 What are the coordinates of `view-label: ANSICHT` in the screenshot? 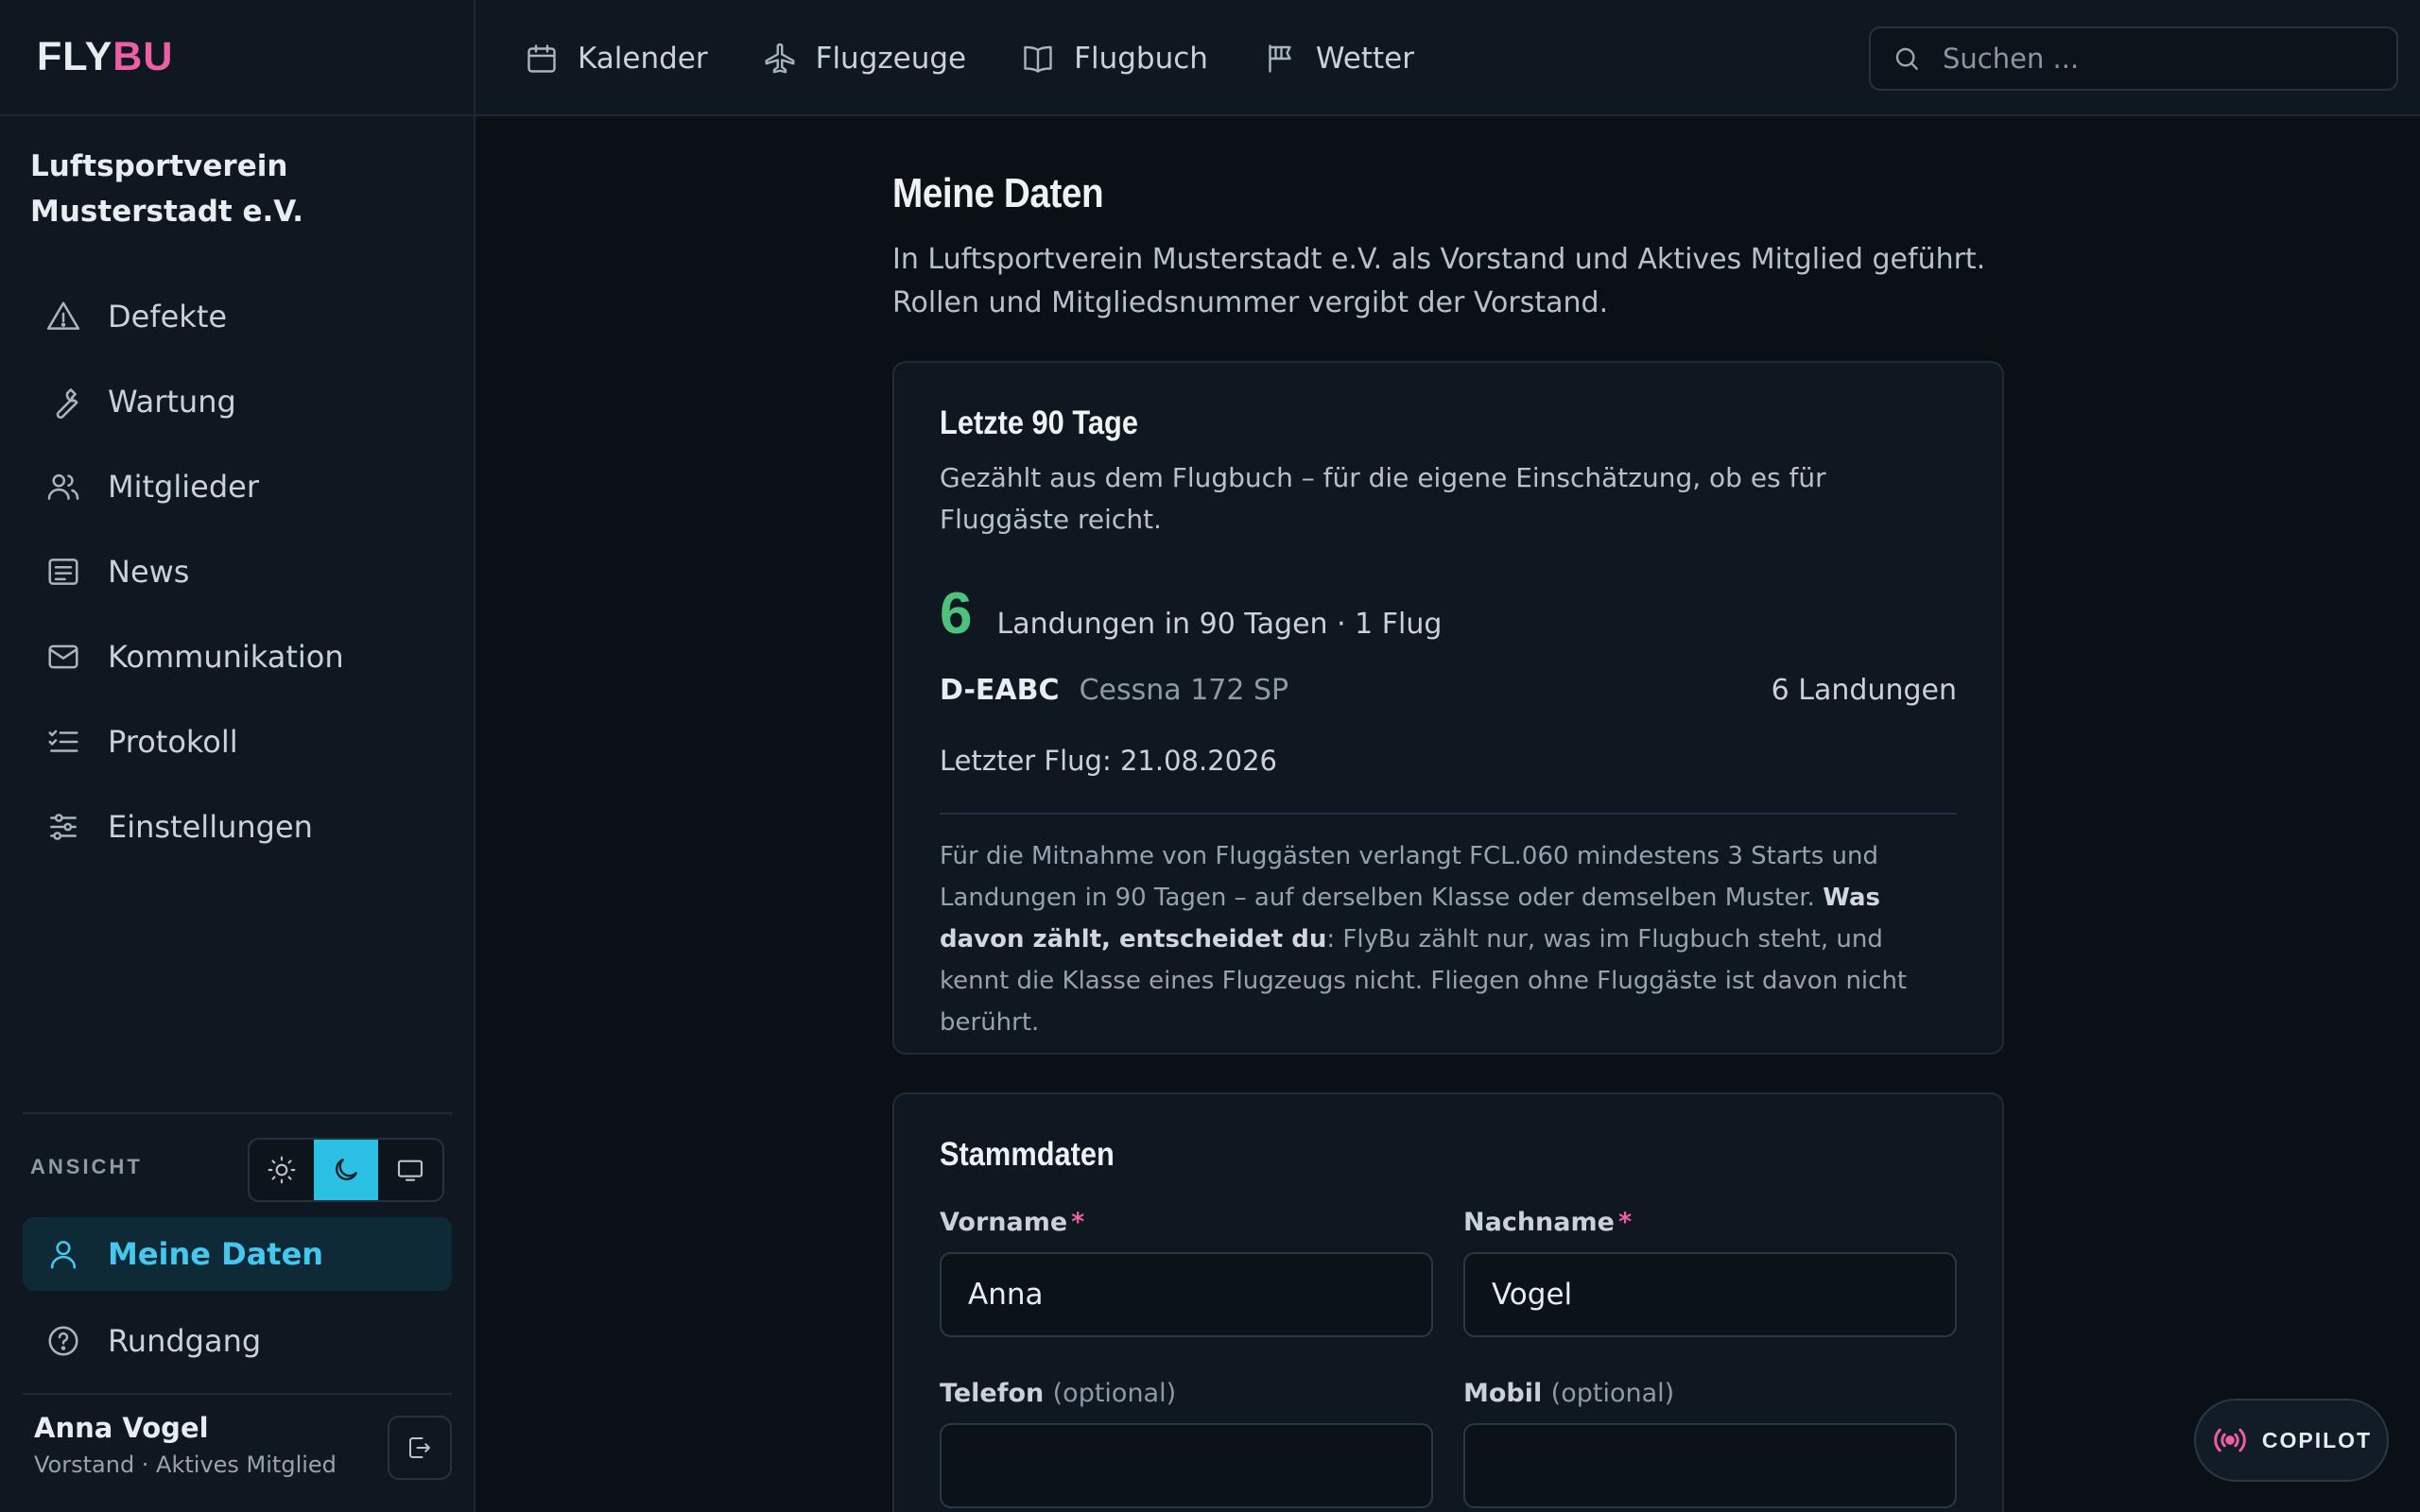 It's located at (87, 1166).